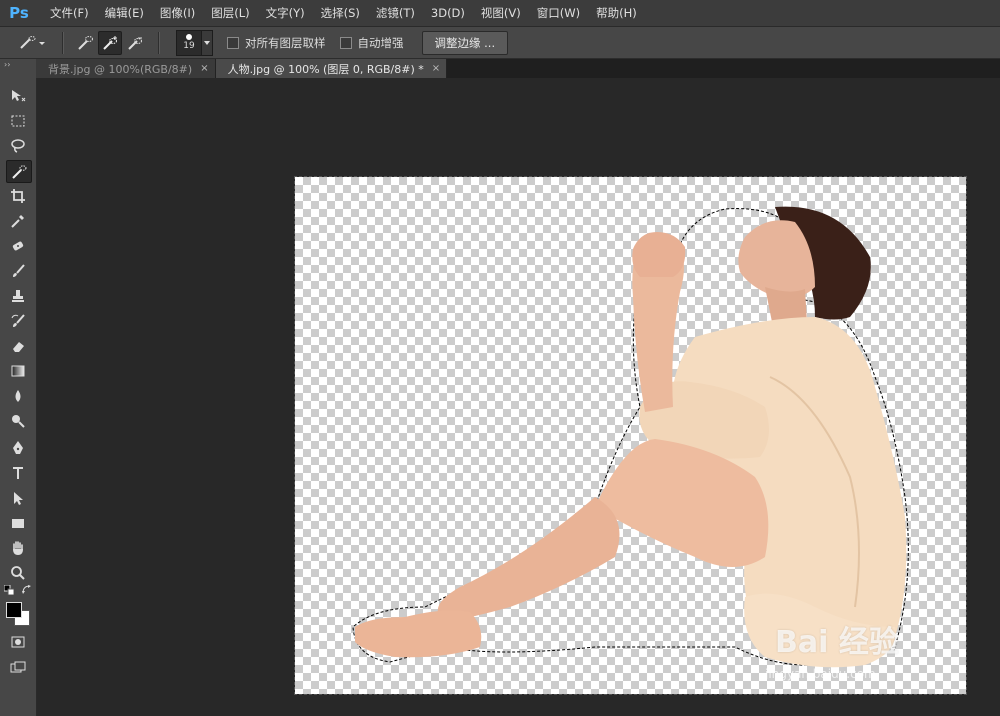 This screenshot has width=1000, height=716. Describe the element at coordinates (395, 13) in the screenshot. I see `menu-filter: 滤镜(T)` at that location.